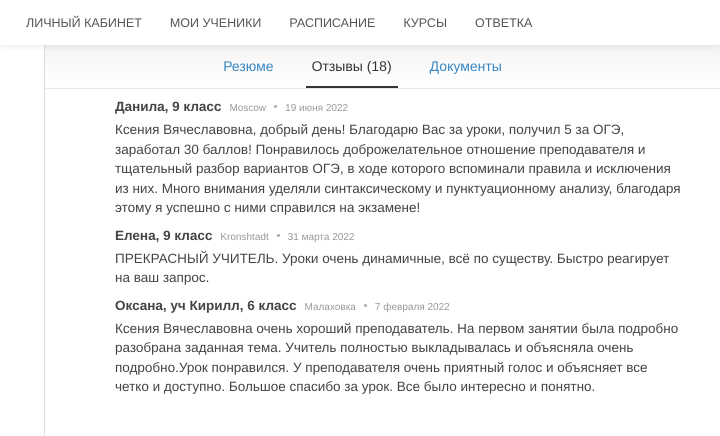 This screenshot has width=720, height=436. Describe the element at coordinates (216, 23) in the screenshot. I see `nav-link: МОИ УЧЕНИКИ` at that location.